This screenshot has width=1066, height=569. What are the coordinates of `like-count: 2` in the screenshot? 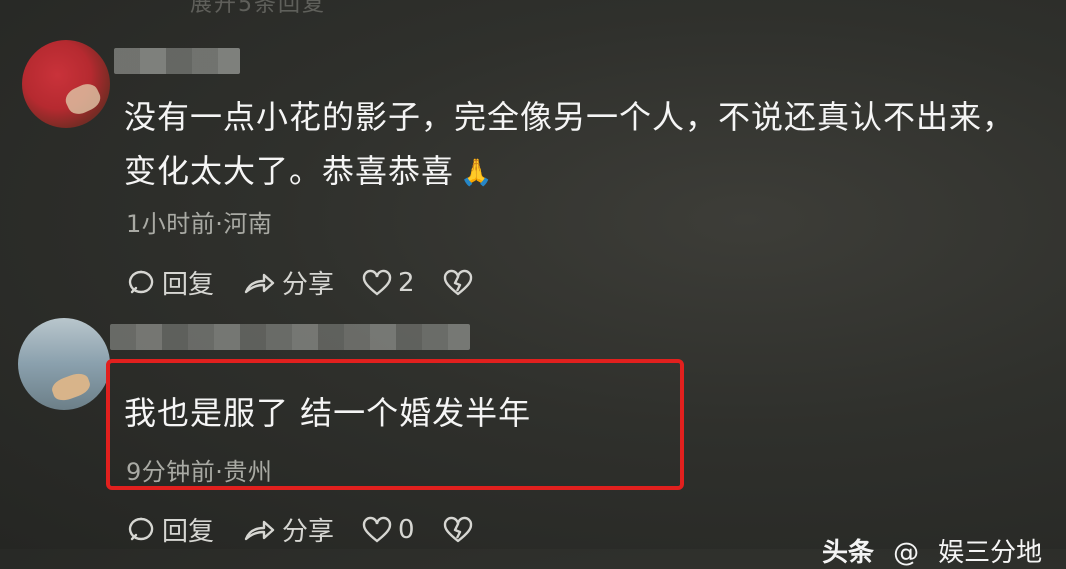 It's located at (406, 282).